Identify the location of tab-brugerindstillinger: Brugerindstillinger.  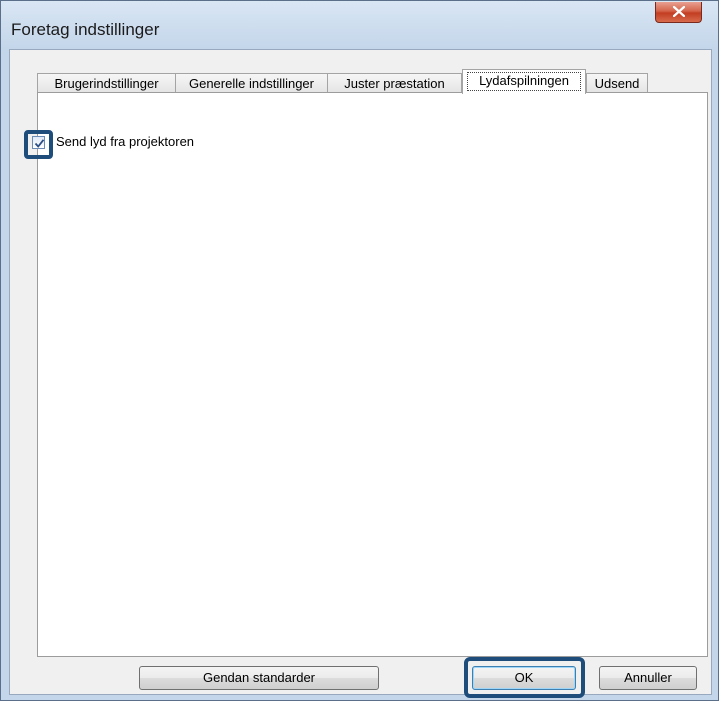
(106, 83).